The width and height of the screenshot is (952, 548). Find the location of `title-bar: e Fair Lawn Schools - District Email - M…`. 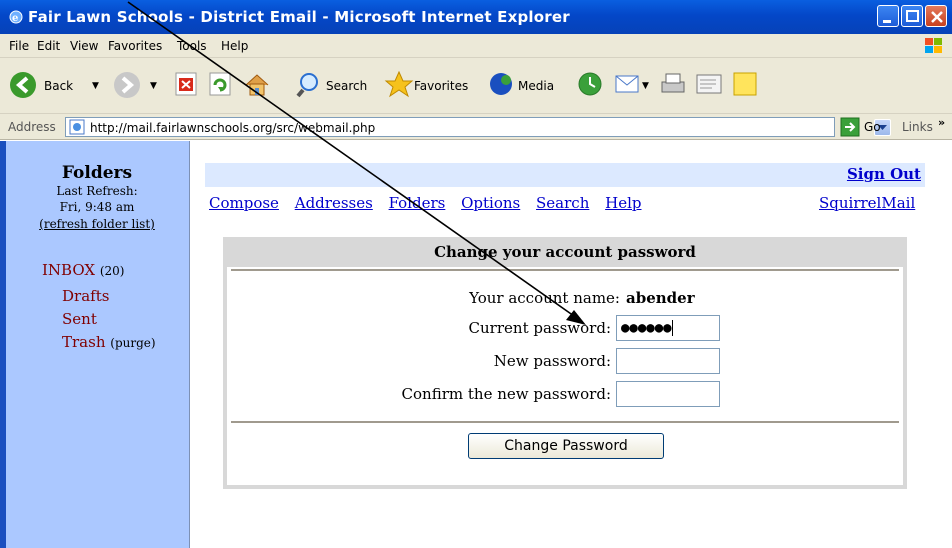

title-bar: e Fair Lawn Schools - District Email - M… is located at coordinates (476, 17).